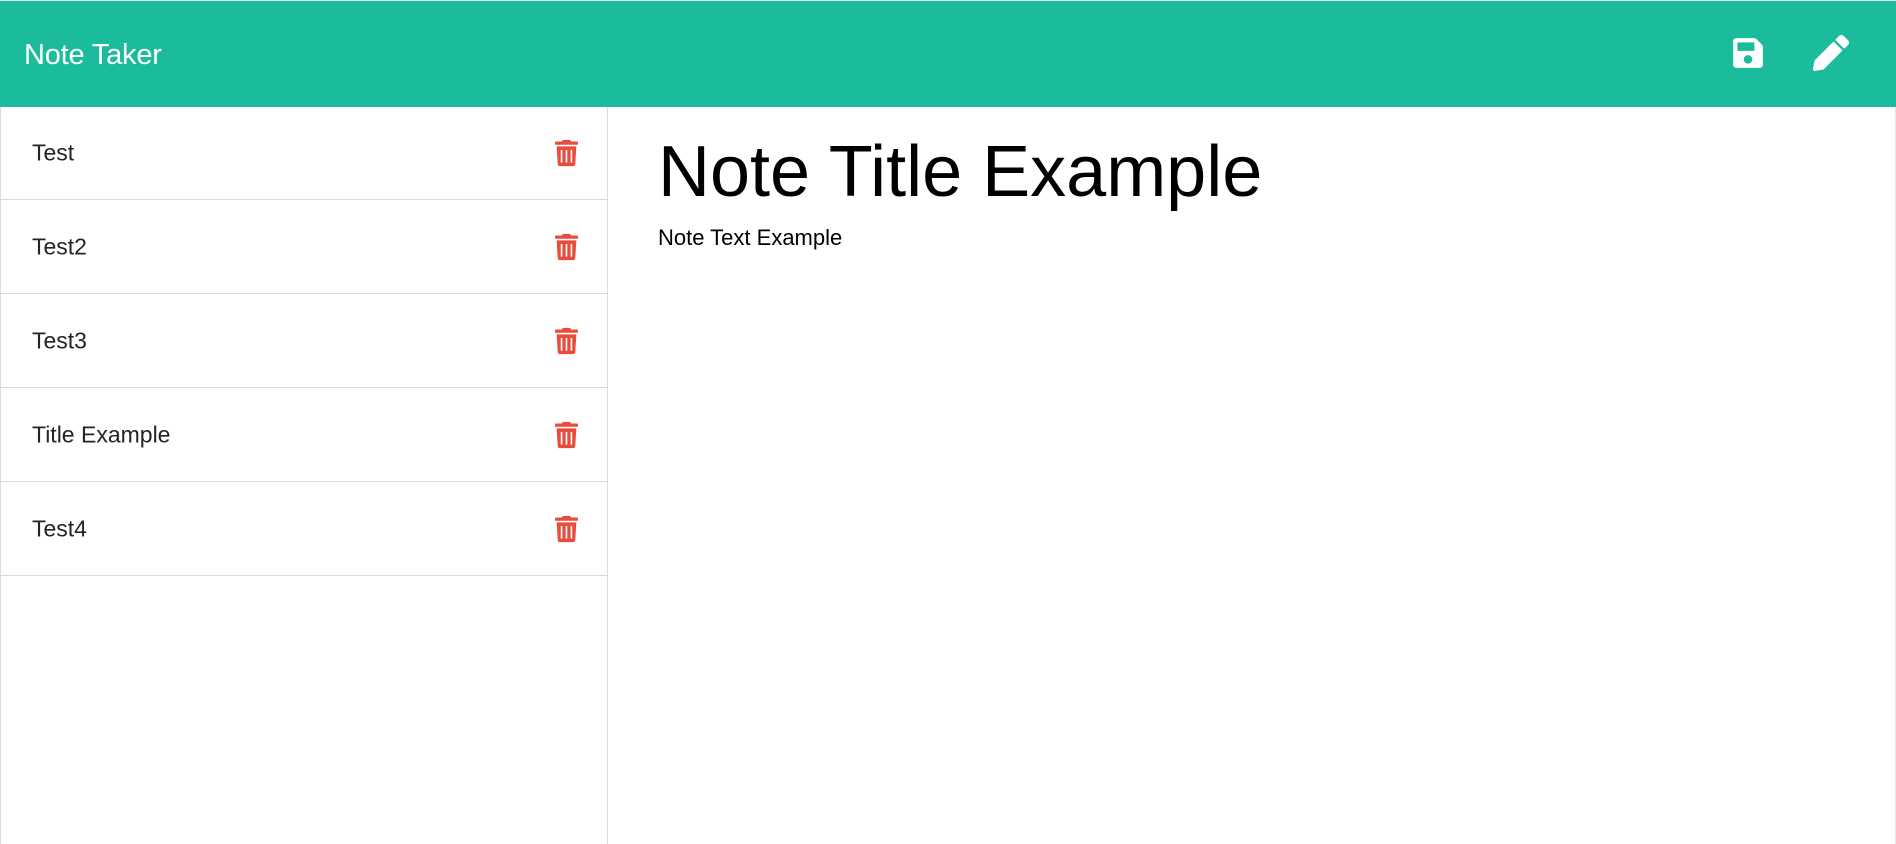  I want to click on note-list-item: Test, so click(304, 153).